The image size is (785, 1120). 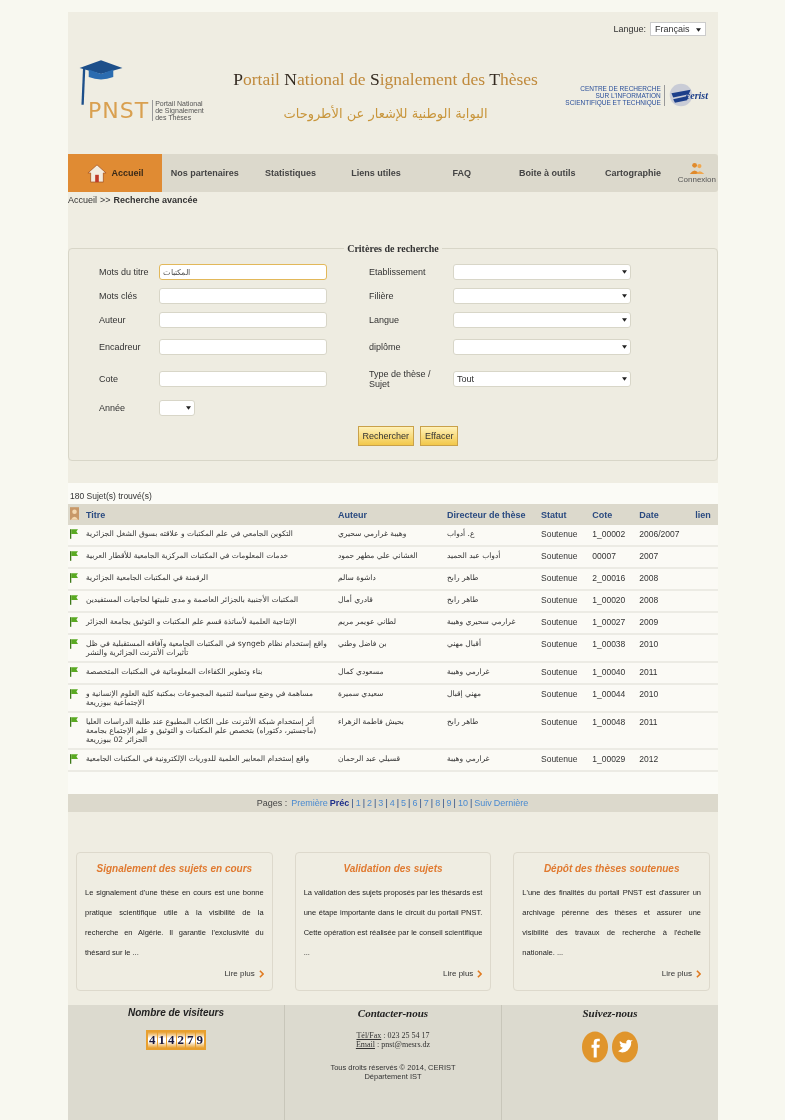 I want to click on footer-heading: Nombre de visiteurs, so click(x=176, y=1012).